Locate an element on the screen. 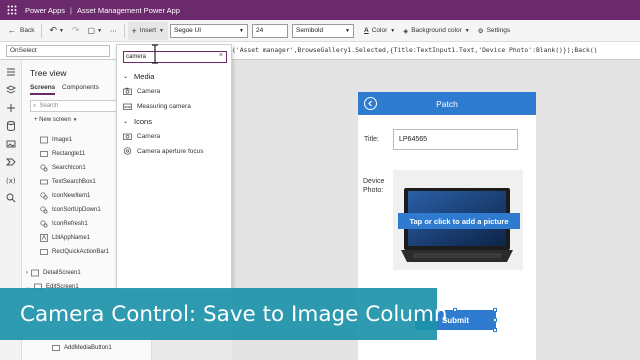 The width and height of the screenshot is (640, 360). insert-item-measuring-camera: Measuring camera is located at coordinates (157, 106).